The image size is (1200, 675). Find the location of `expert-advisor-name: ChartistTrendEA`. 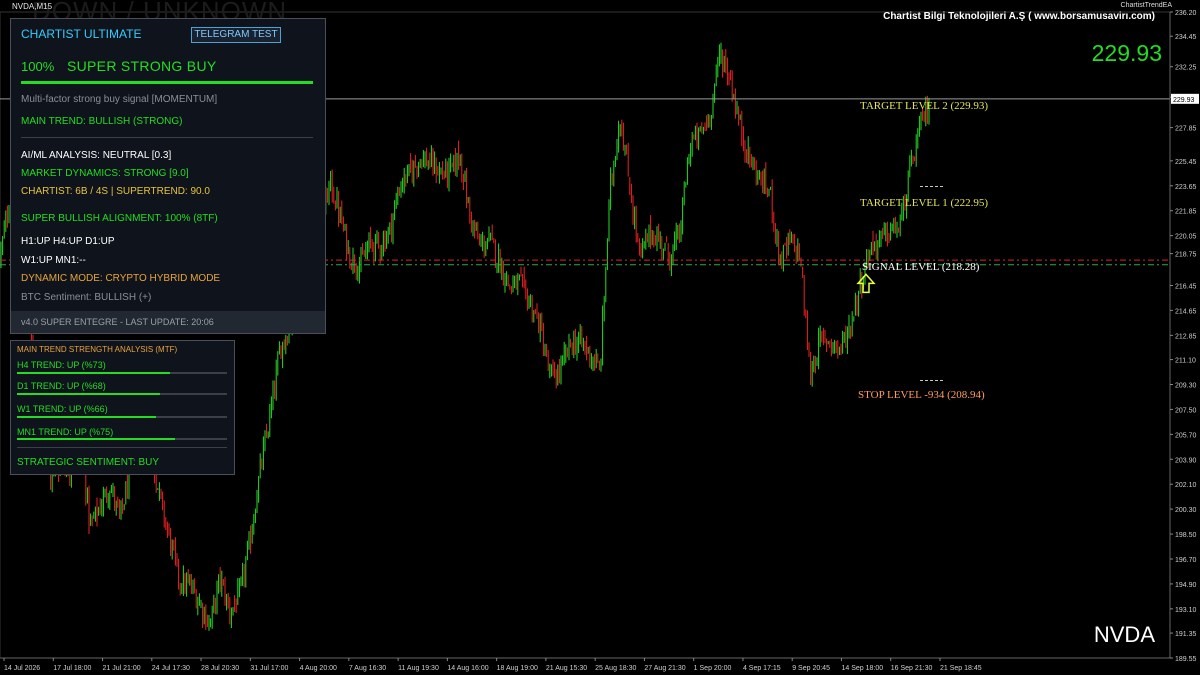

expert-advisor-name: ChartistTrendEA is located at coordinates (1146, 5).